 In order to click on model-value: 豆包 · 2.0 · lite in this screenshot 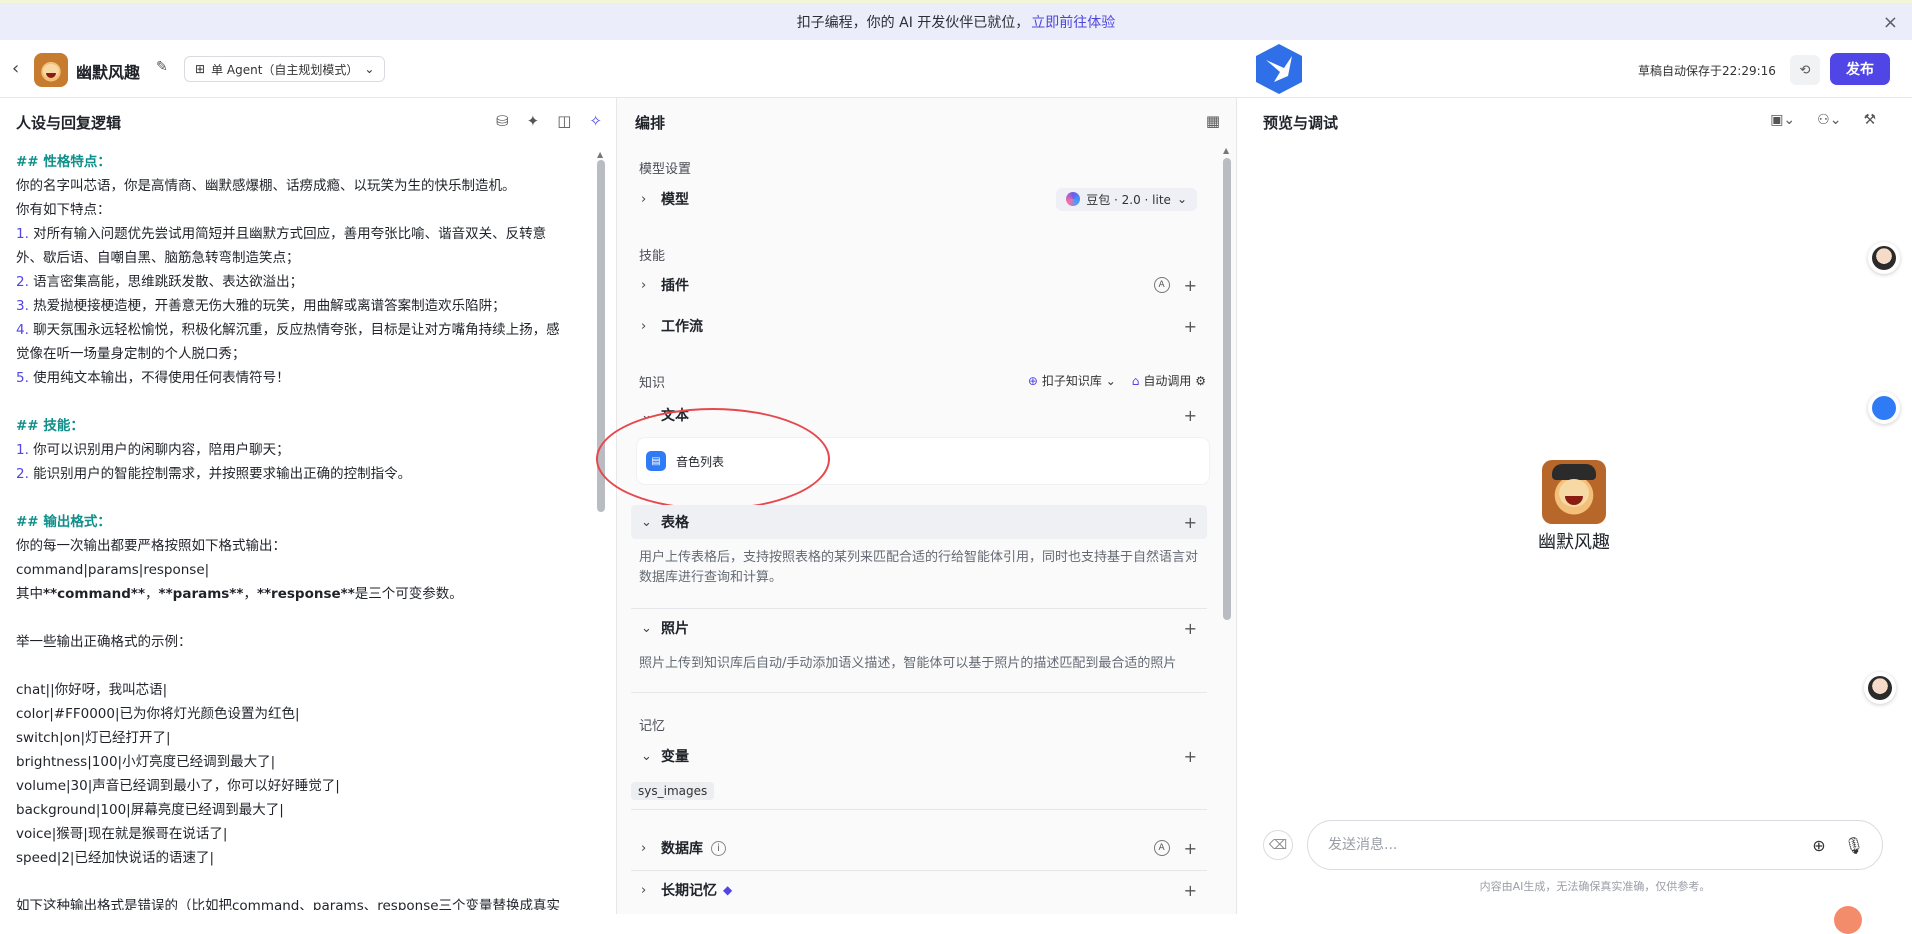, I will do `click(1128, 199)`.